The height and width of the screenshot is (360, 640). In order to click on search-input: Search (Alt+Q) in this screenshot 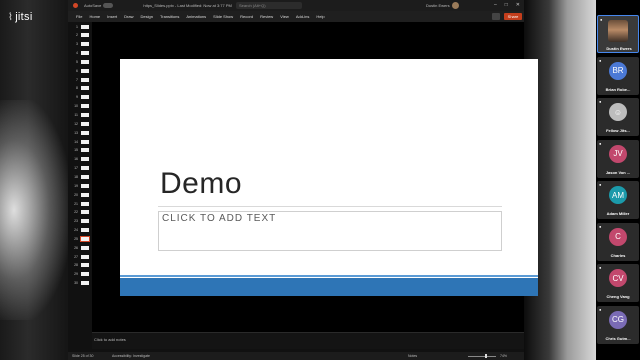, I will do `click(269, 5)`.